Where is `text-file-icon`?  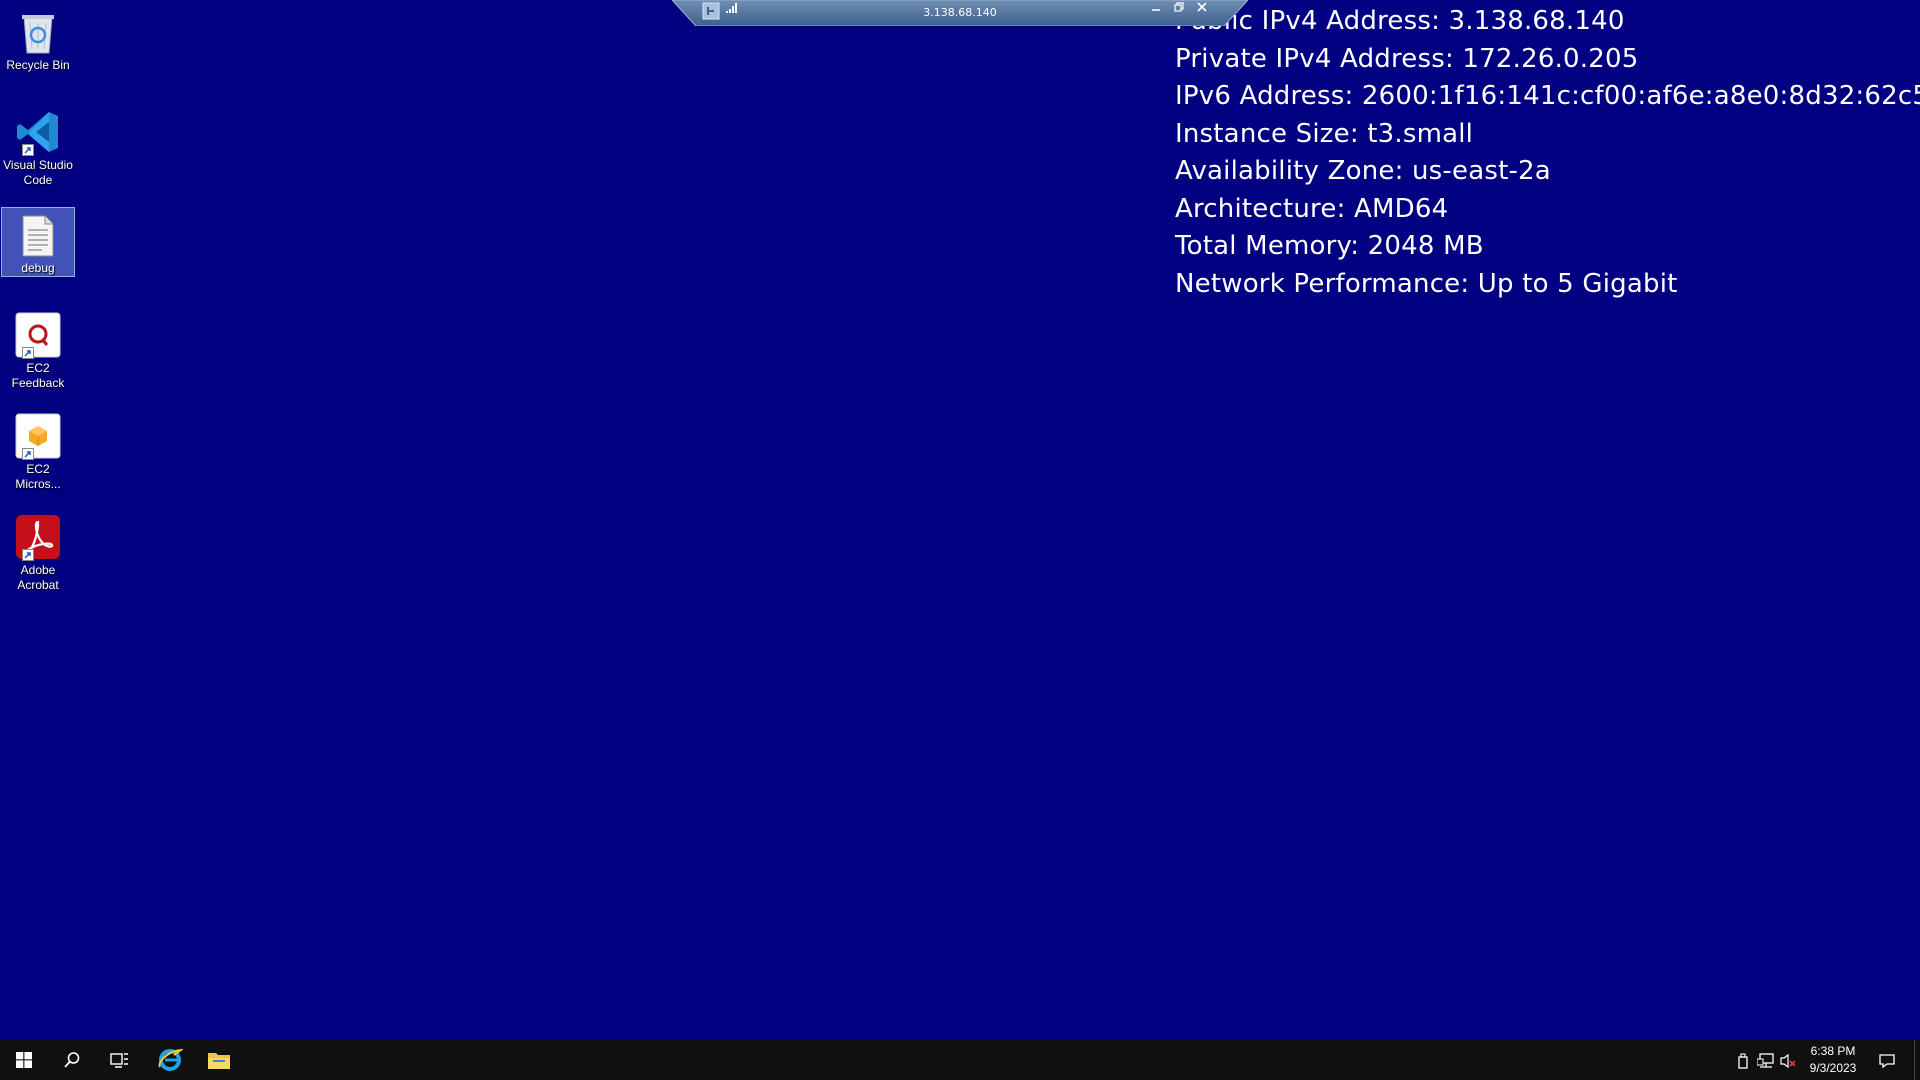 text-file-icon is located at coordinates (38, 235).